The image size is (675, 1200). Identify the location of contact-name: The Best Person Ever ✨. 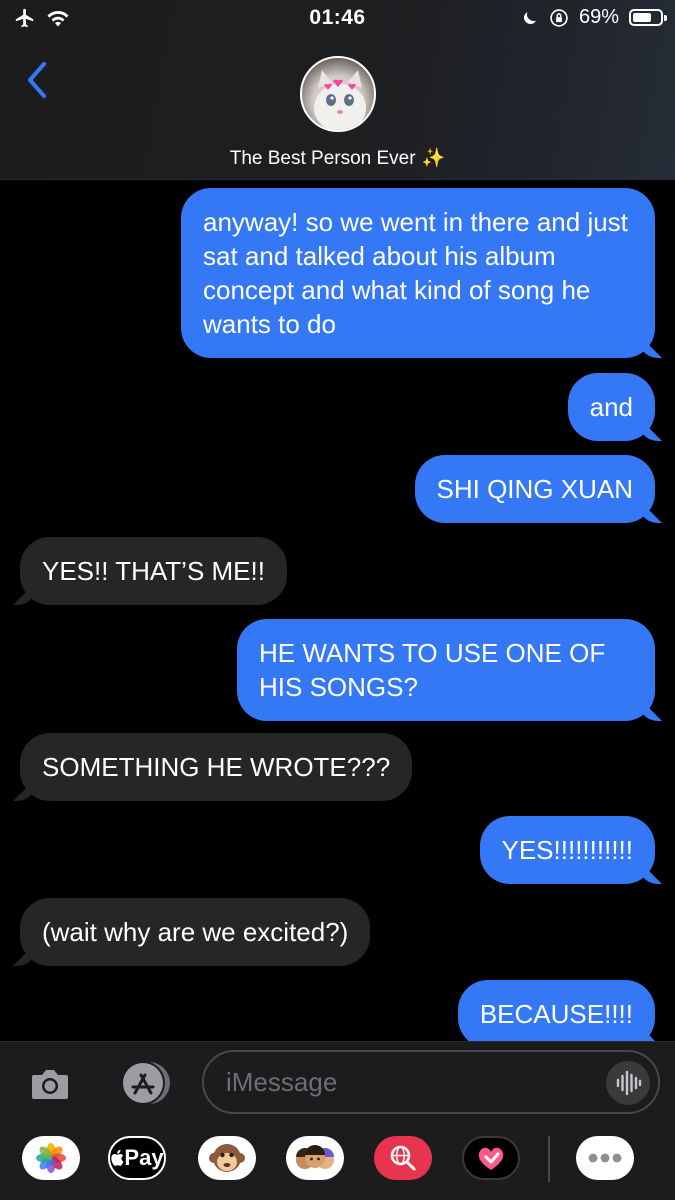
(337, 158).